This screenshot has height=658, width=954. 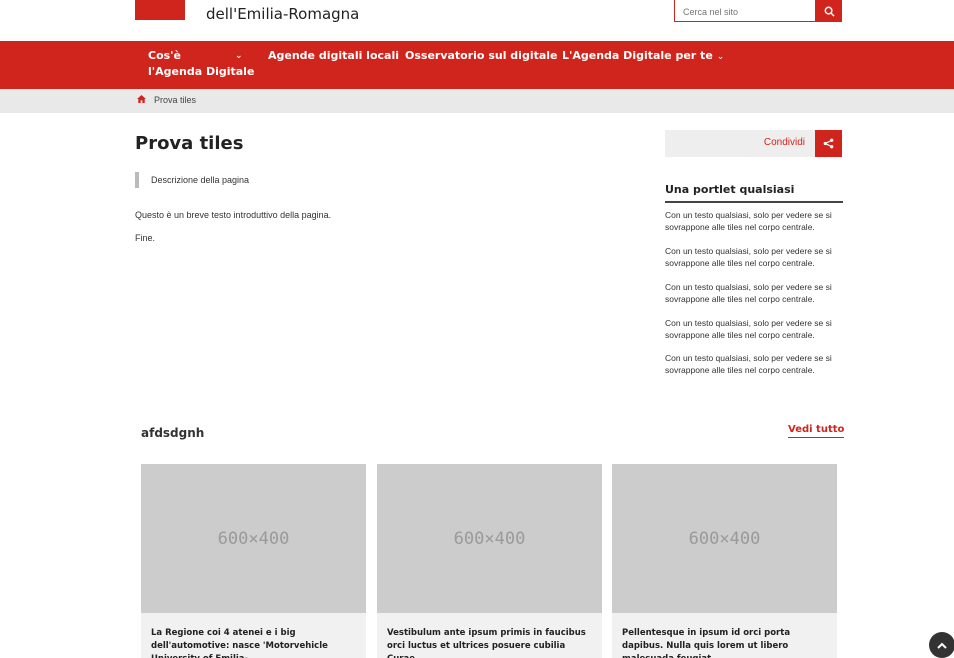 I want to click on share-button, so click(x=828, y=143).